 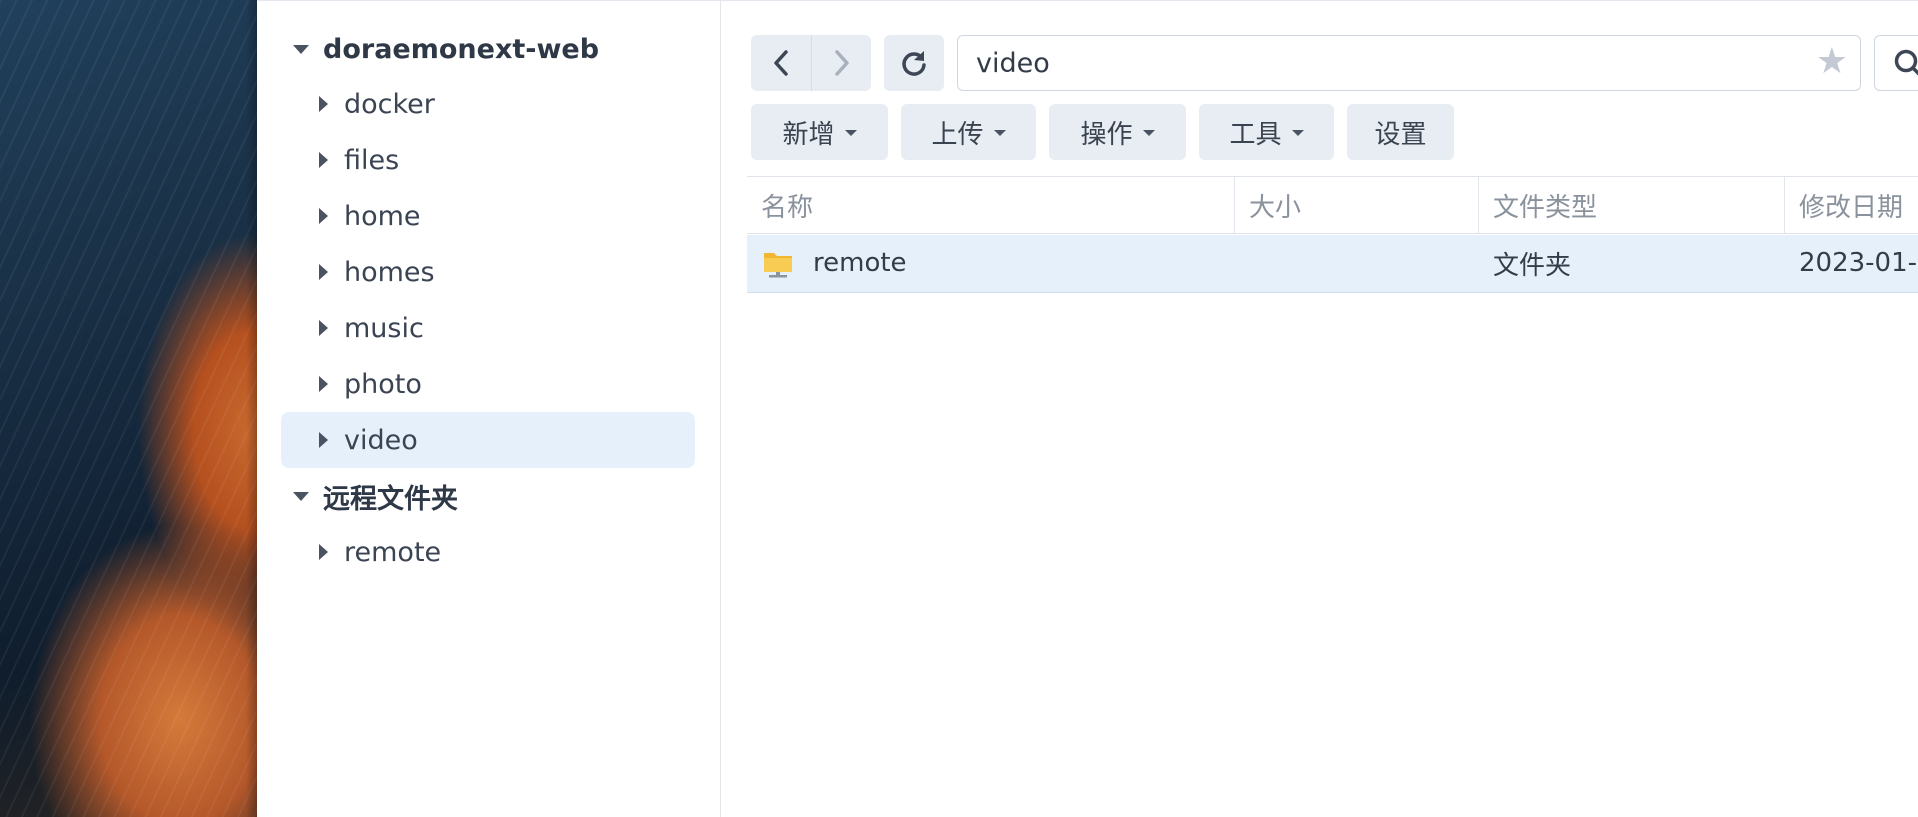 What do you see at coordinates (1106, 134) in the screenshot?
I see `action-label: 操作` at bounding box center [1106, 134].